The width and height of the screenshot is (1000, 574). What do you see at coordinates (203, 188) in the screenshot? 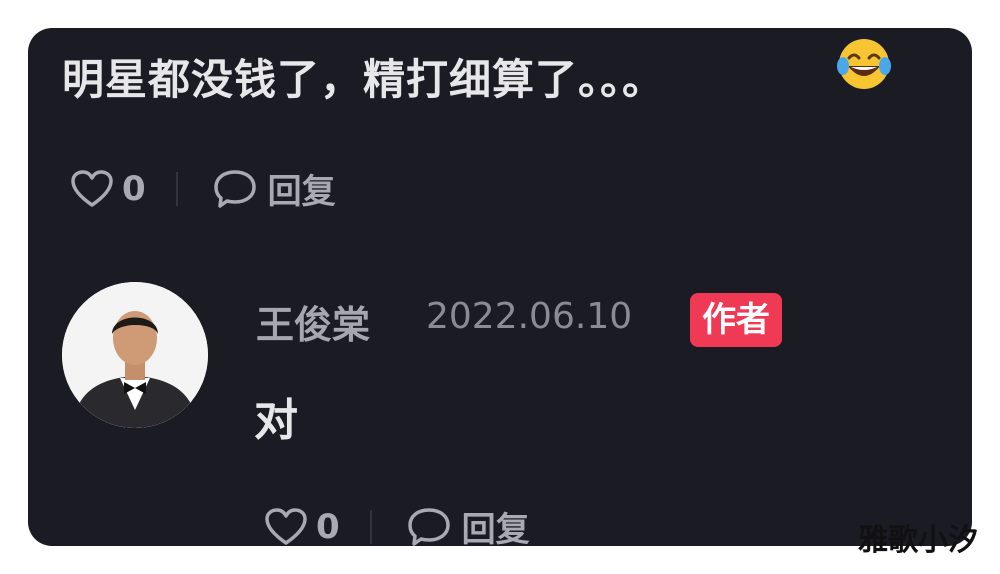
I see `comment-actions: 0 回复` at bounding box center [203, 188].